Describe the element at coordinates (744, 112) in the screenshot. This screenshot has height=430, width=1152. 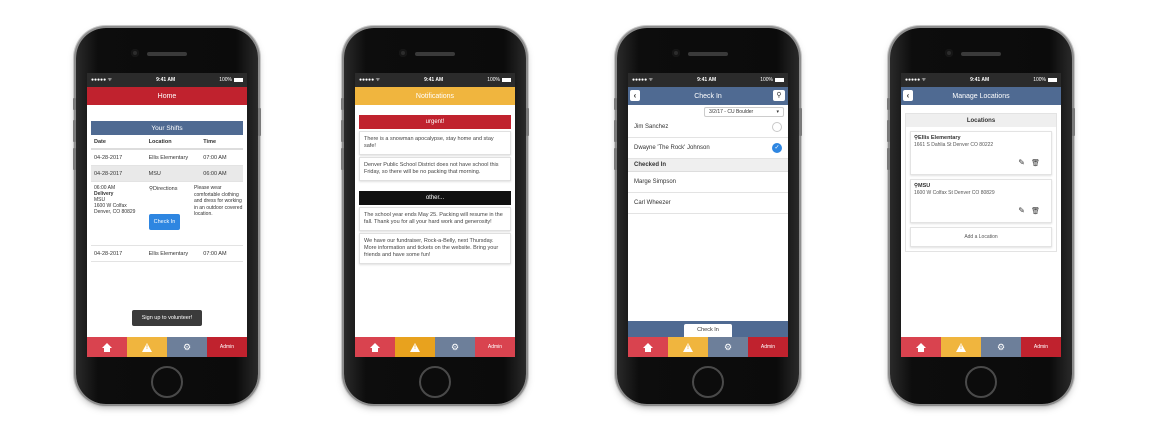
I see `event-select: 3/2/17 - CU Boulder ▾` at that location.